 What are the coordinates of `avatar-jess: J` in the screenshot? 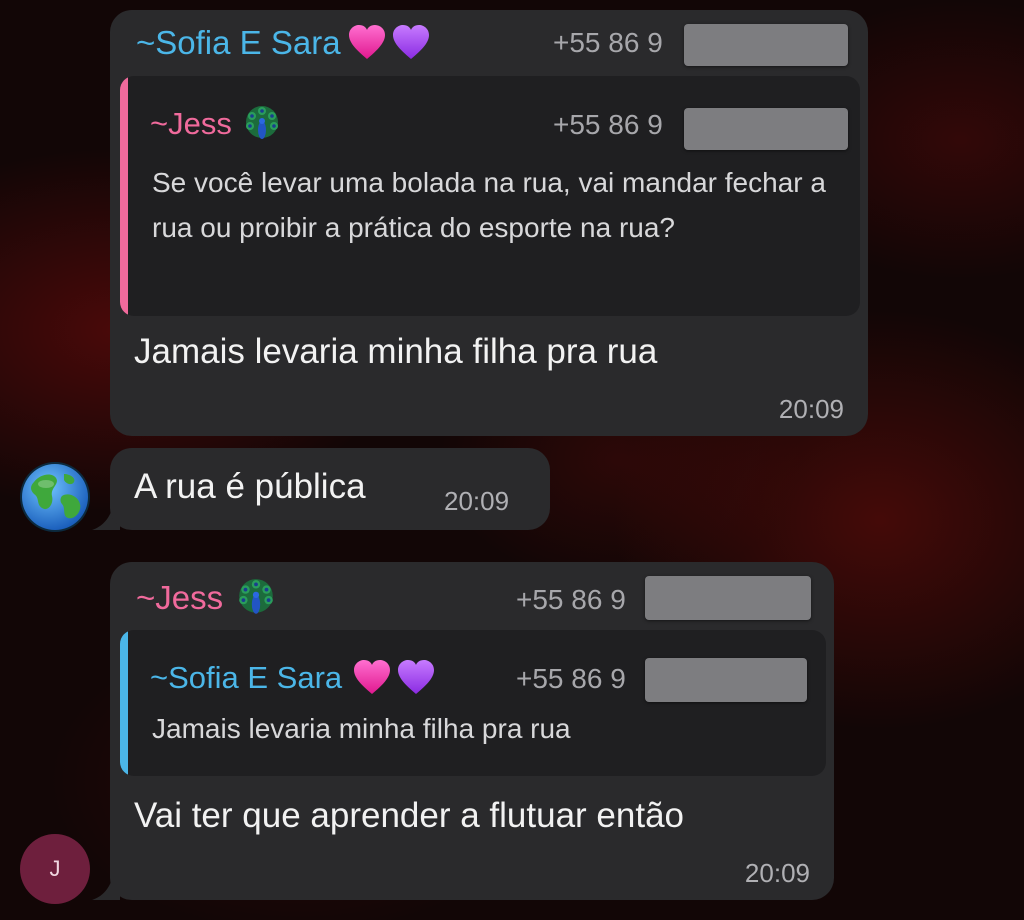 It's located at (55, 869).